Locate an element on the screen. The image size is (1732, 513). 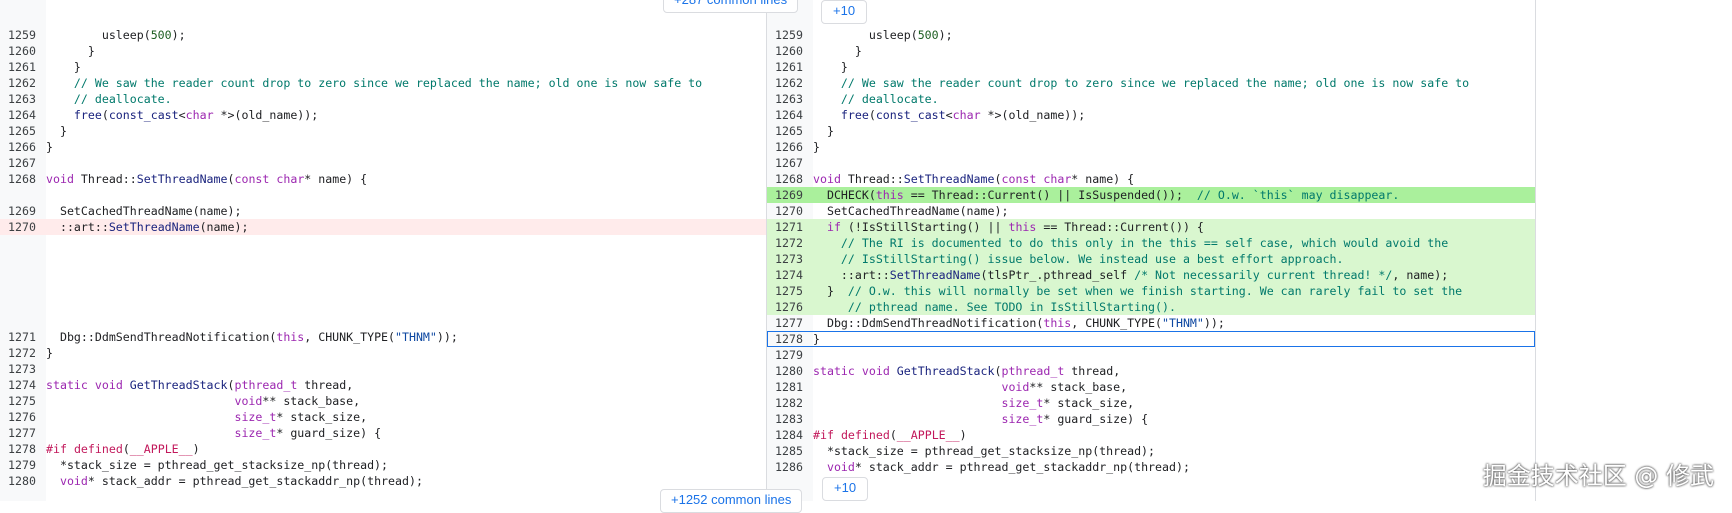
left-diff-line: 1277 size_t* guard_size) { is located at coordinates (383, 433).